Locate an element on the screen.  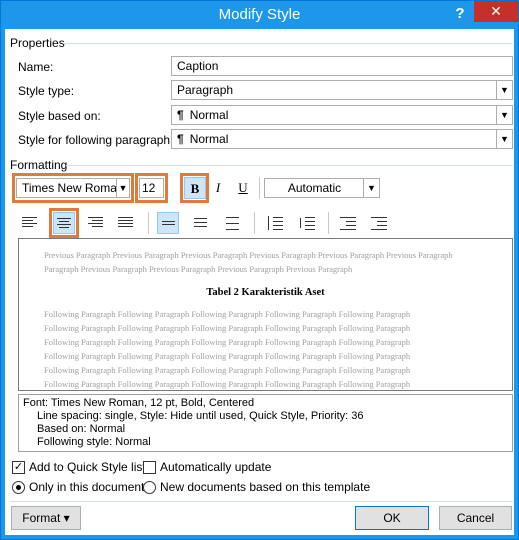
following-style-label: Style for following paragraph: is located at coordinates (96, 140).